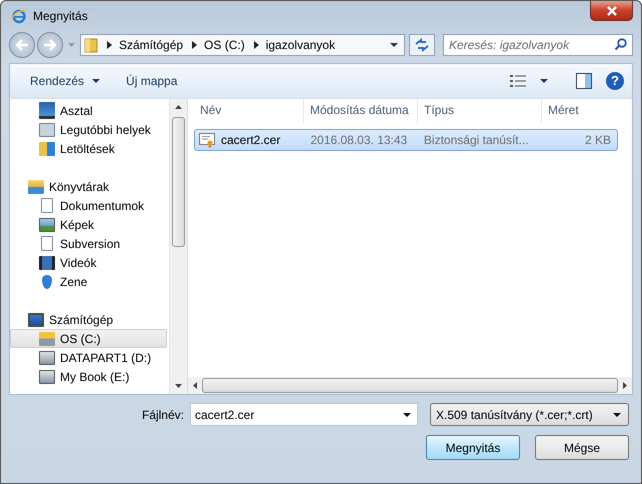 This screenshot has height=484, width=642. I want to click on toolbar-button: Rendezés, so click(65, 81).